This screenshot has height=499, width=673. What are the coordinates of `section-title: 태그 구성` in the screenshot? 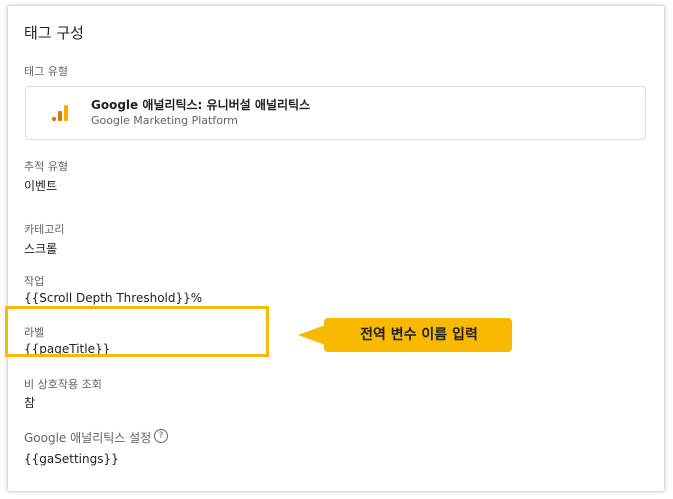 It's located at (54, 33).